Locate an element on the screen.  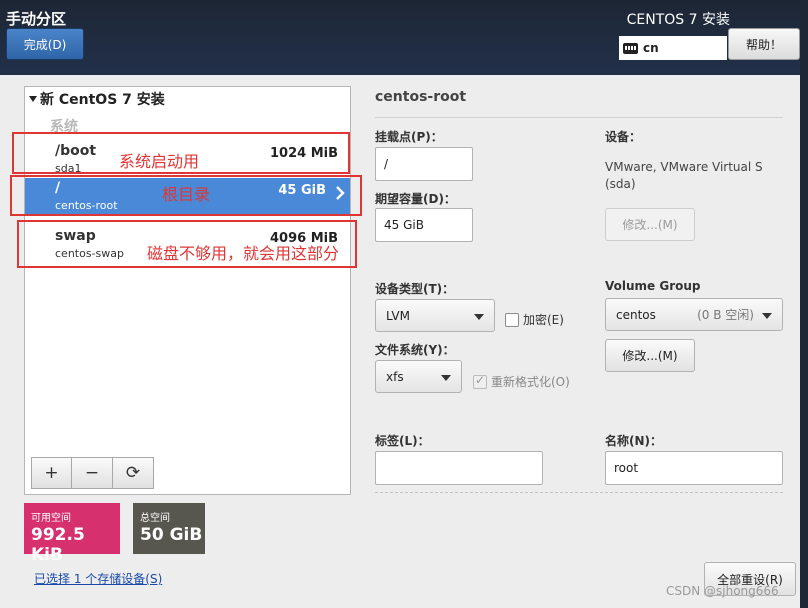
install-group-header: 新 CentOS 7 安装 is located at coordinates (97, 99).